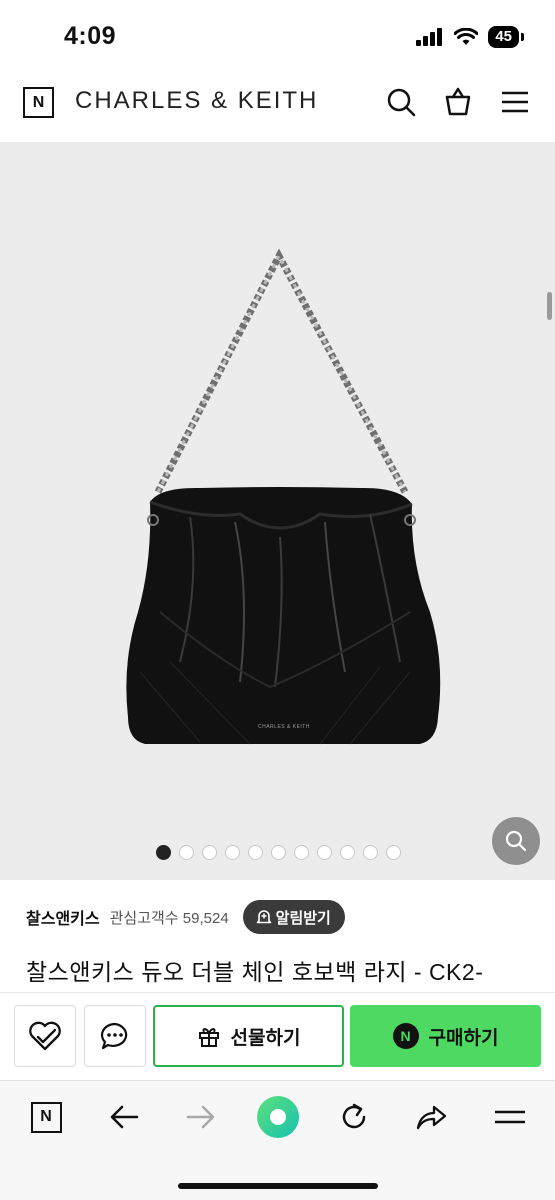 This screenshot has height=1200, width=555. What do you see at coordinates (38, 102) in the screenshot?
I see `naver-logo-button: N` at bounding box center [38, 102].